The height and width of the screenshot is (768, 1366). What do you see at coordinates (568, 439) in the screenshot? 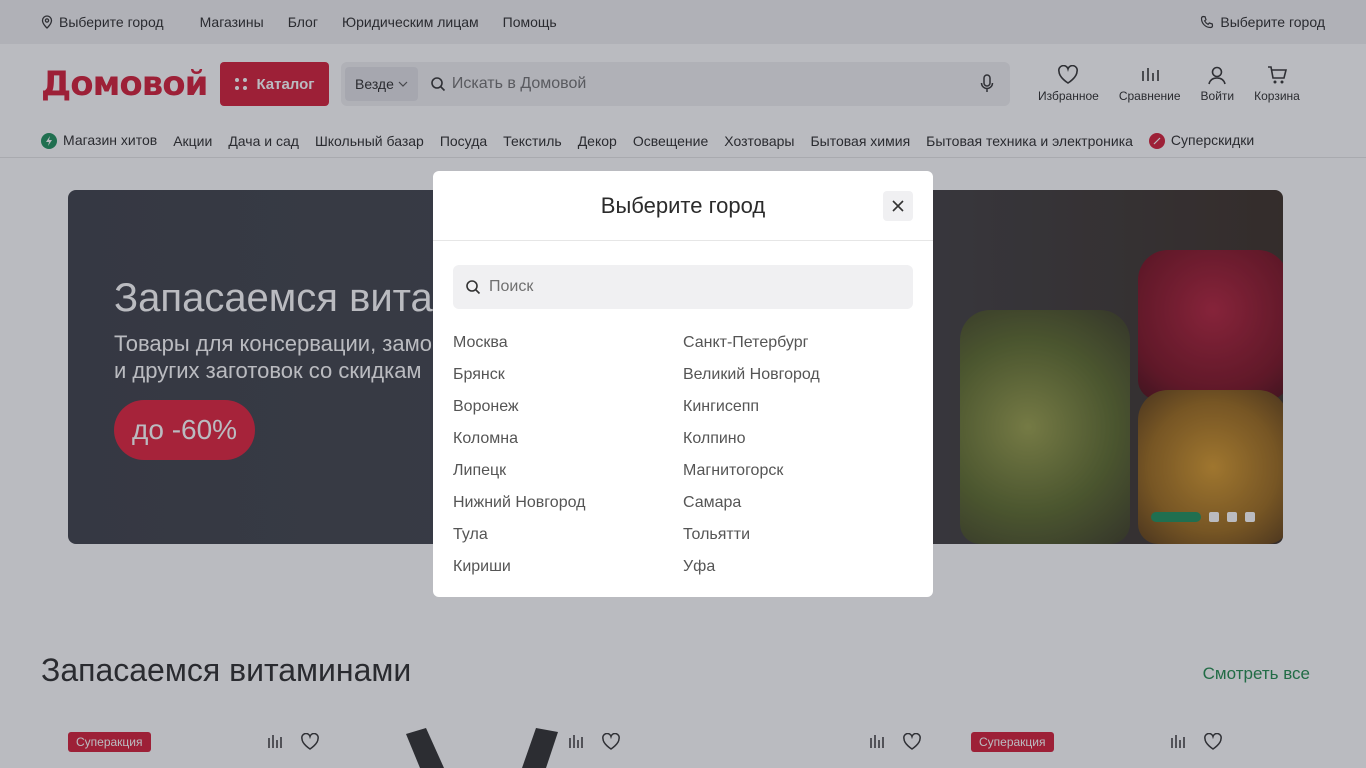
I see `city-option: Коломна` at bounding box center [568, 439].